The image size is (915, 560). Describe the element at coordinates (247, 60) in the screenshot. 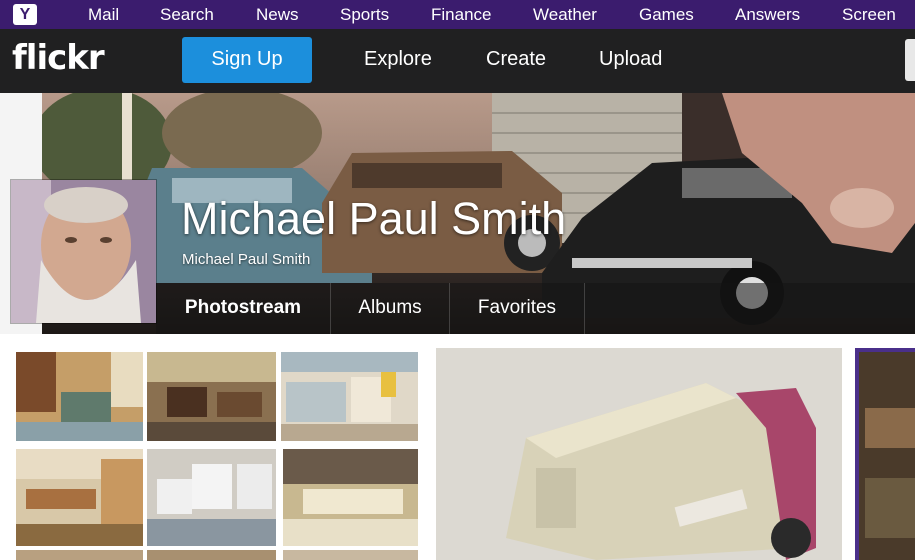

I see `sign-up-button: Sign Up` at that location.